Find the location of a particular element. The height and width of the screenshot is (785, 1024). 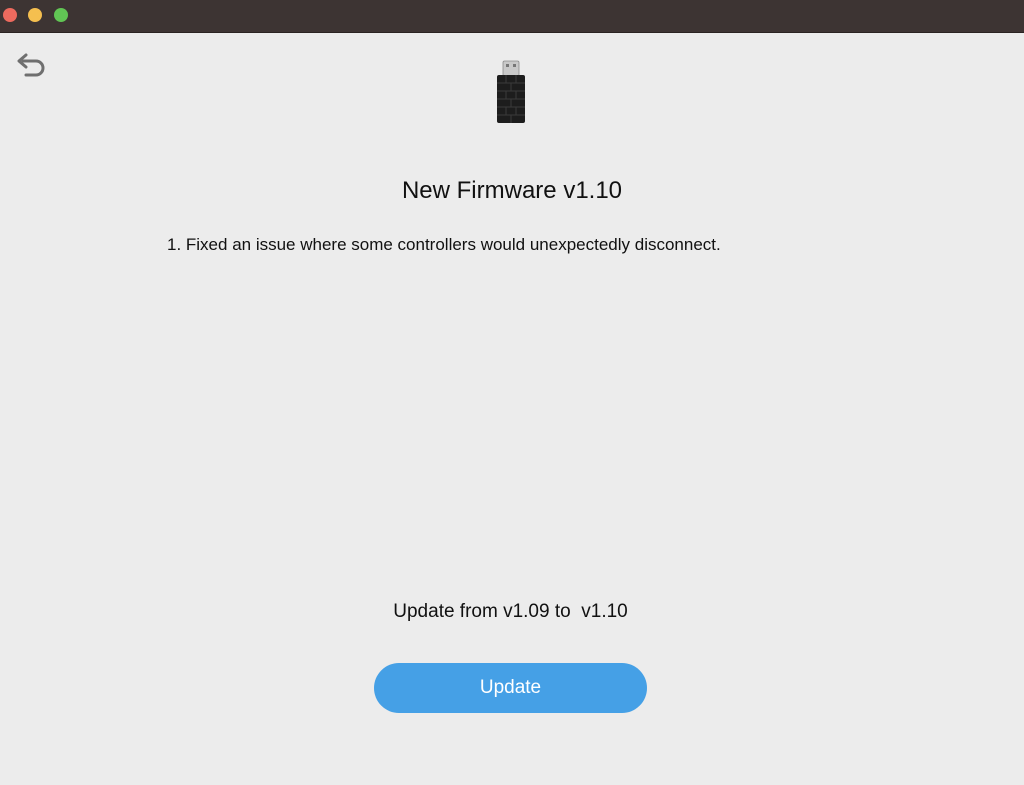

zoom-window-button is located at coordinates (61, 15).